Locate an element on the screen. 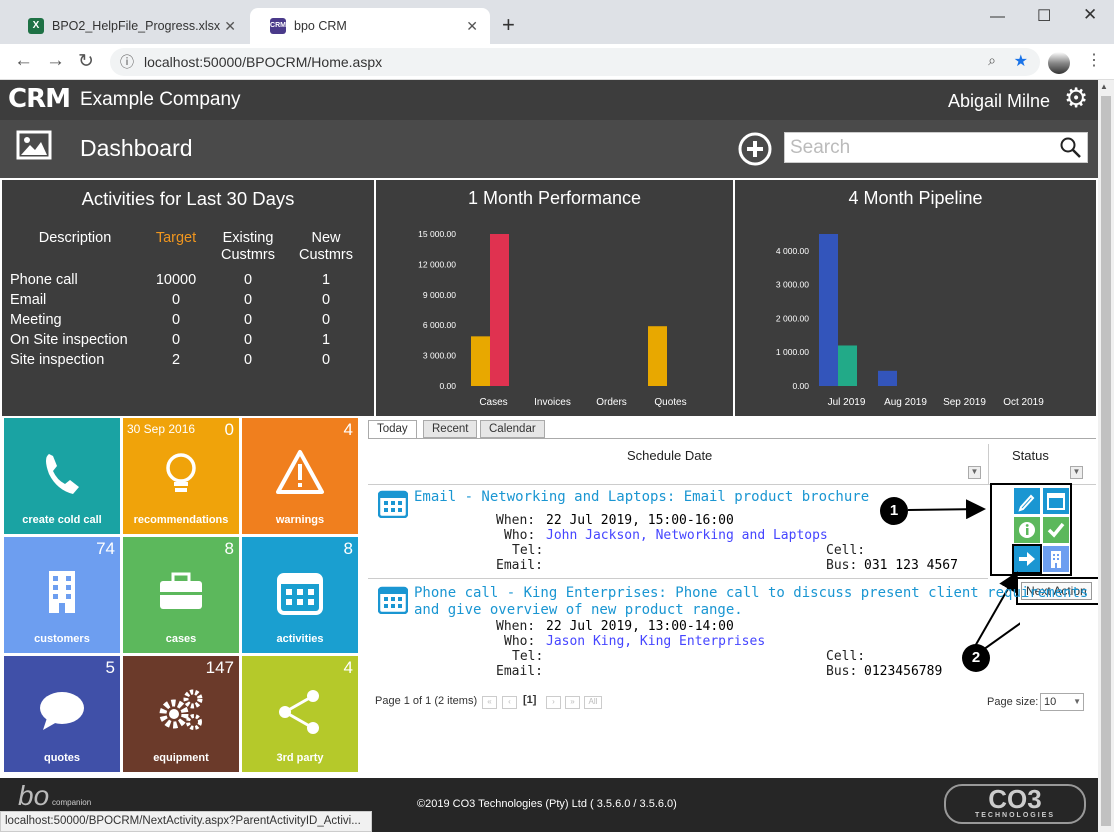  speech-bubble-icon is located at coordinates (62, 711).